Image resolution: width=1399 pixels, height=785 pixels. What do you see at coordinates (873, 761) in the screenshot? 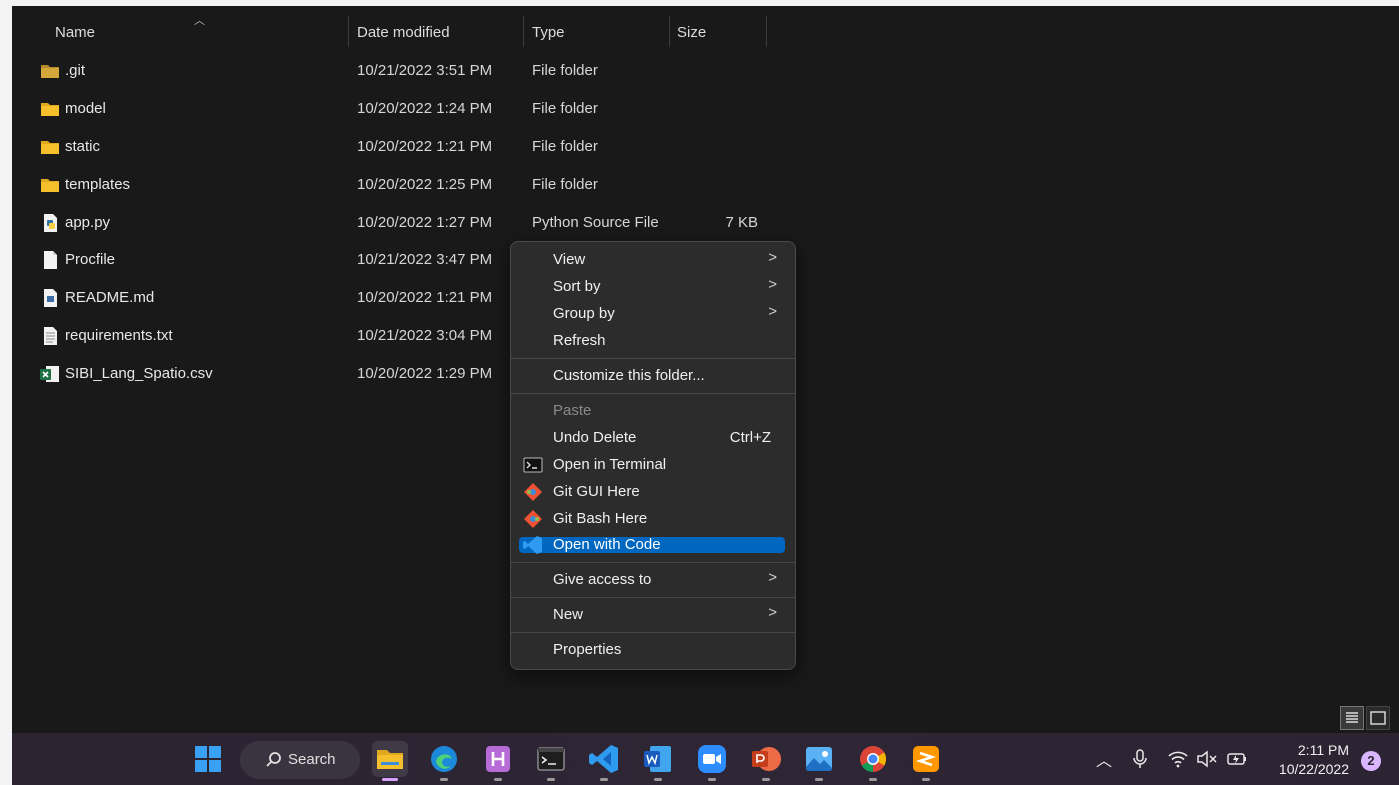
I see `taskbar-chrome` at bounding box center [873, 761].